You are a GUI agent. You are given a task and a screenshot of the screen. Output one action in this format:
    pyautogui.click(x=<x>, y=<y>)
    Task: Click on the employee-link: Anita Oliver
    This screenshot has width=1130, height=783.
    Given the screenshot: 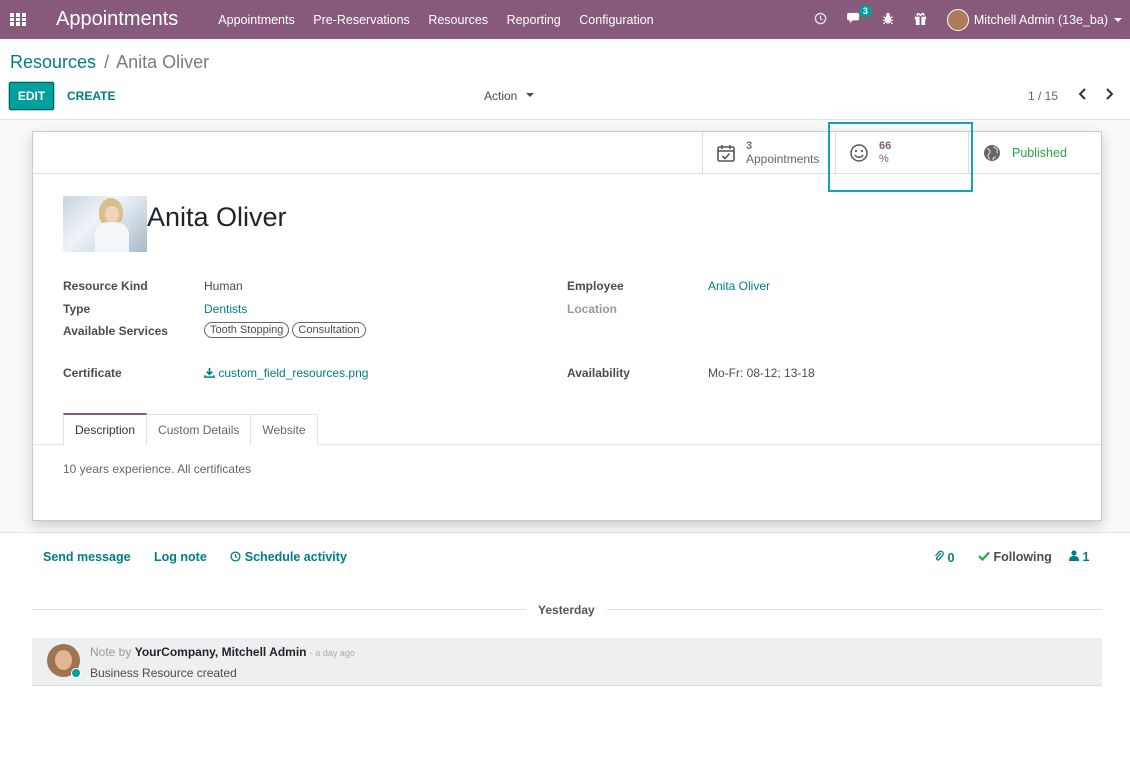 What is the action you would take?
    pyautogui.click(x=739, y=286)
    